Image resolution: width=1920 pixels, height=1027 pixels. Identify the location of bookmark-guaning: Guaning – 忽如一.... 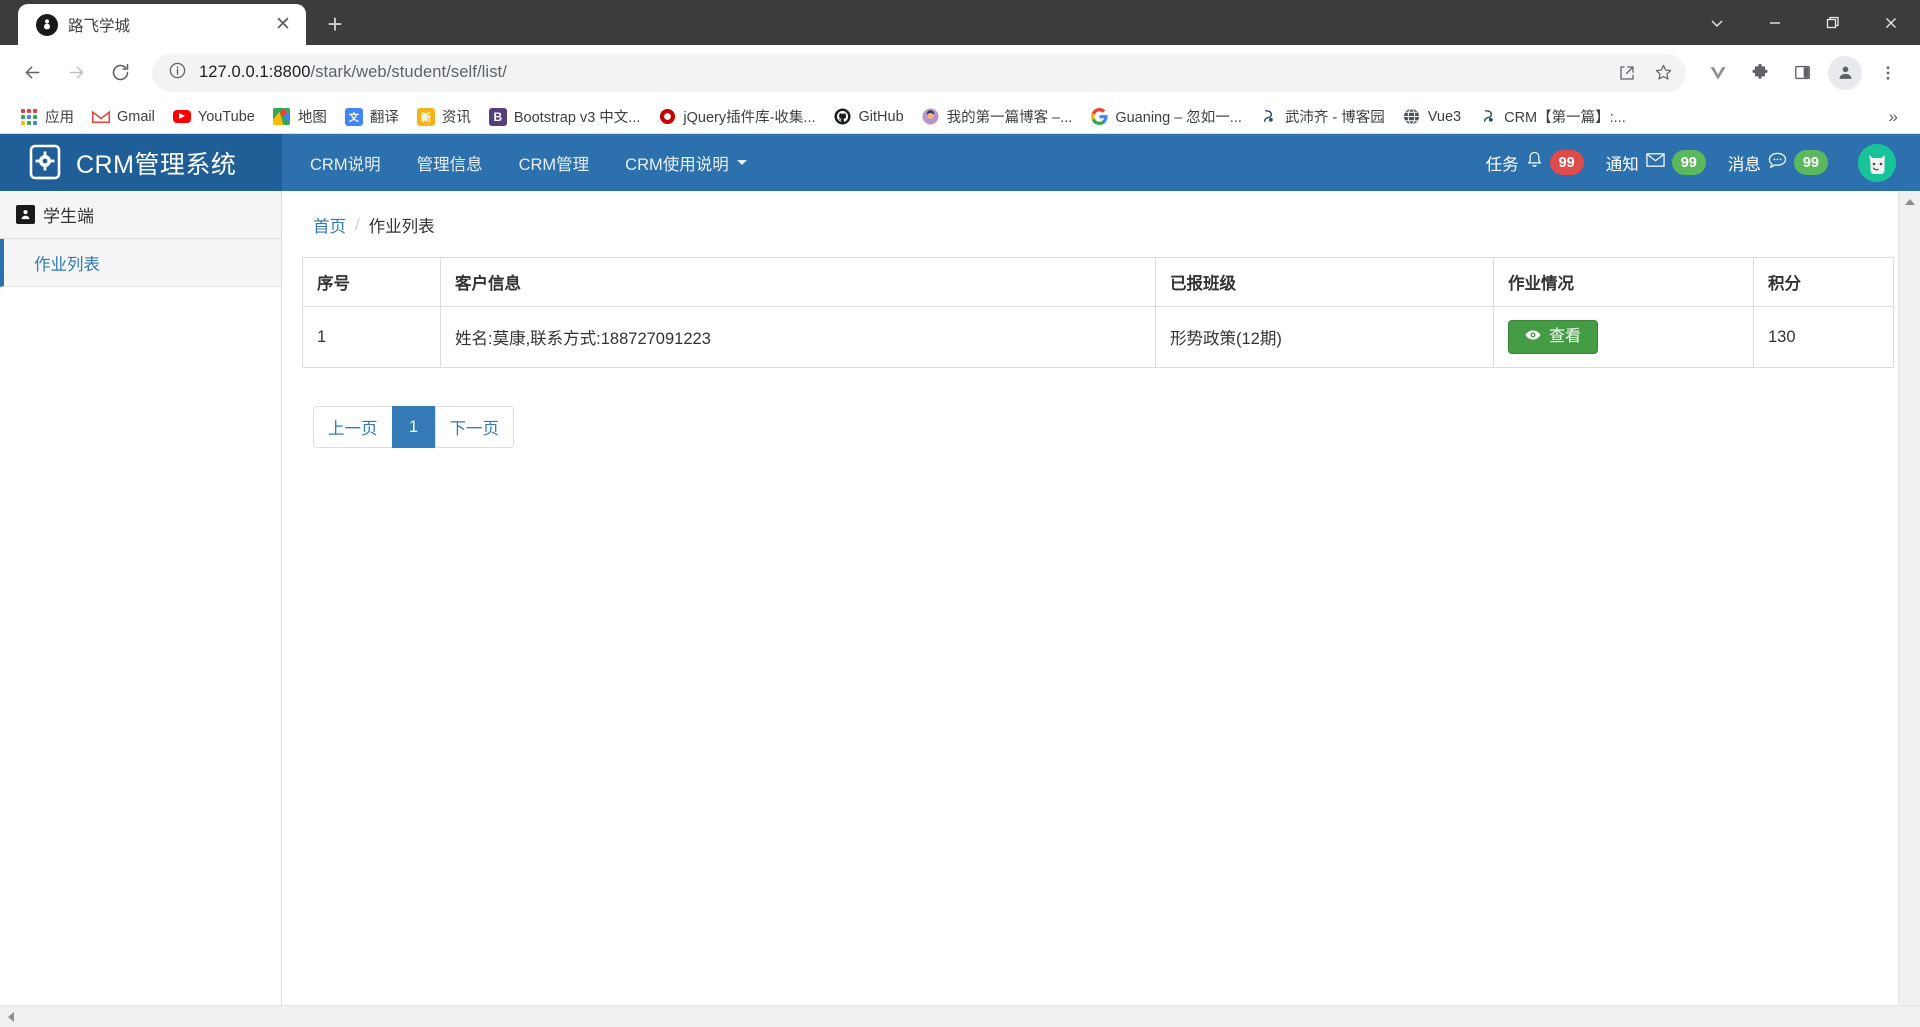
(1166, 116).